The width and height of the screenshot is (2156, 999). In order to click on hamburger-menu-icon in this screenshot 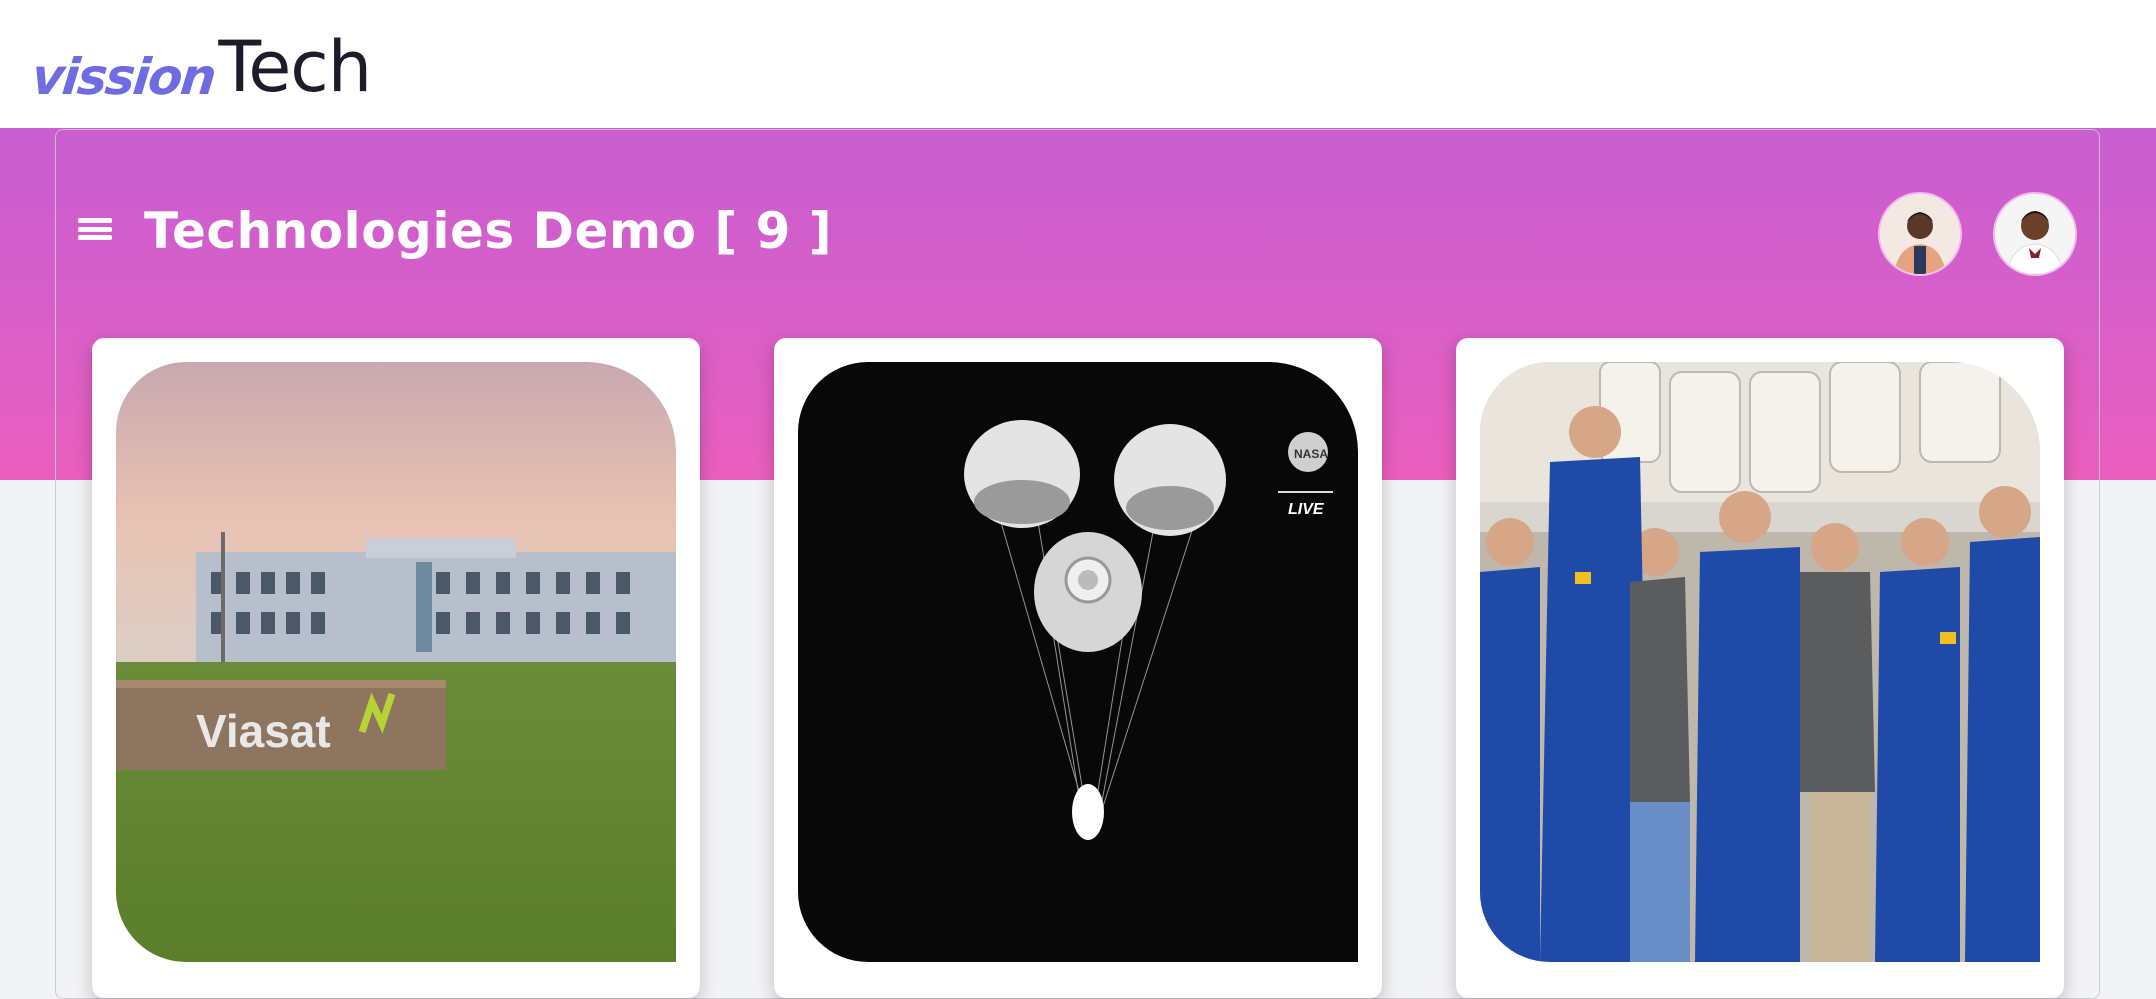, I will do `click(95, 229)`.